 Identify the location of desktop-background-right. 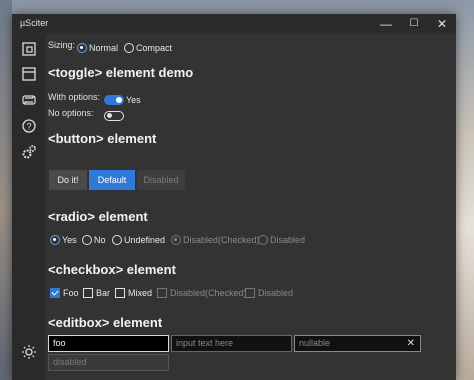
(465, 190).